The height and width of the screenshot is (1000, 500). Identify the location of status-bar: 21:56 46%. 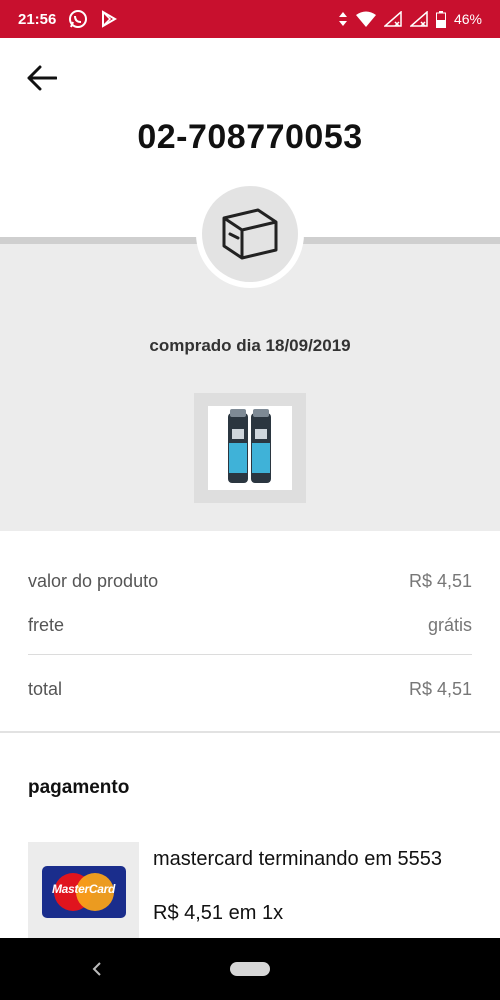
(250, 19).